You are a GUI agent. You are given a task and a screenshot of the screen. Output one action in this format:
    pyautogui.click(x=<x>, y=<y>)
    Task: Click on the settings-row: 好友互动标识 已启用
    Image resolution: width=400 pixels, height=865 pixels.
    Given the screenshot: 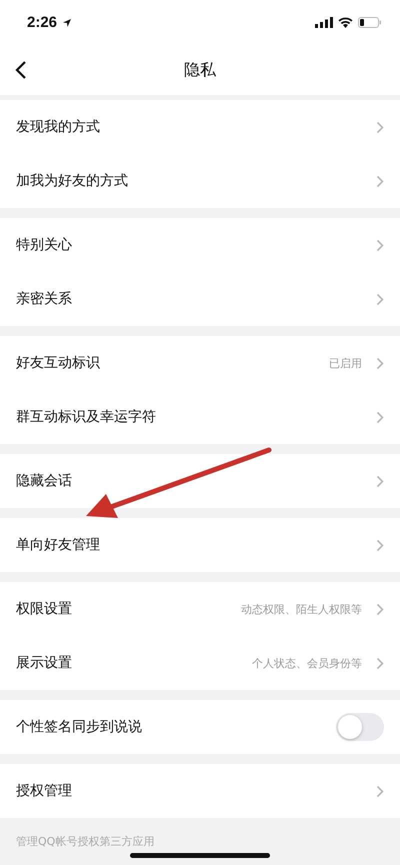 What is the action you would take?
    pyautogui.click(x=200, y=363)
    